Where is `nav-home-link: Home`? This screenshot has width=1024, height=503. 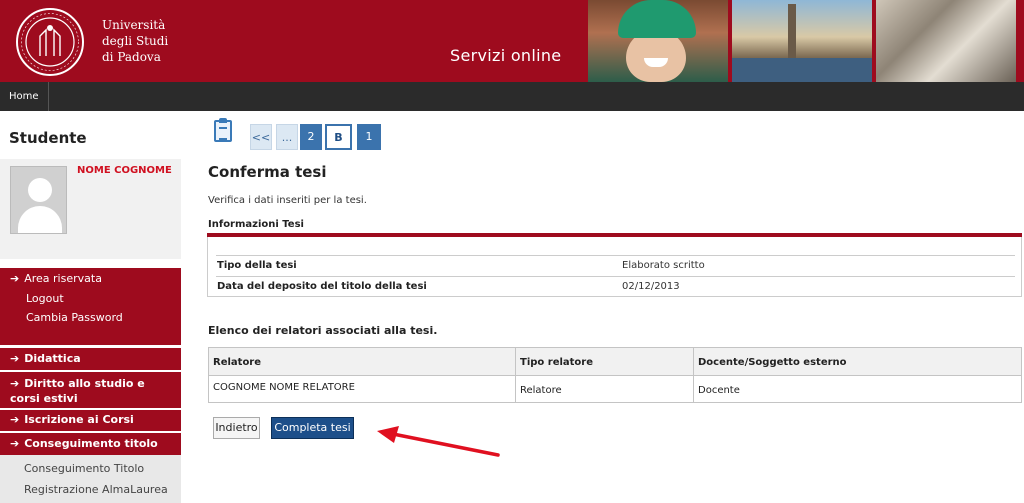 nav-home-link: Home is located at coordinates (24, 96).